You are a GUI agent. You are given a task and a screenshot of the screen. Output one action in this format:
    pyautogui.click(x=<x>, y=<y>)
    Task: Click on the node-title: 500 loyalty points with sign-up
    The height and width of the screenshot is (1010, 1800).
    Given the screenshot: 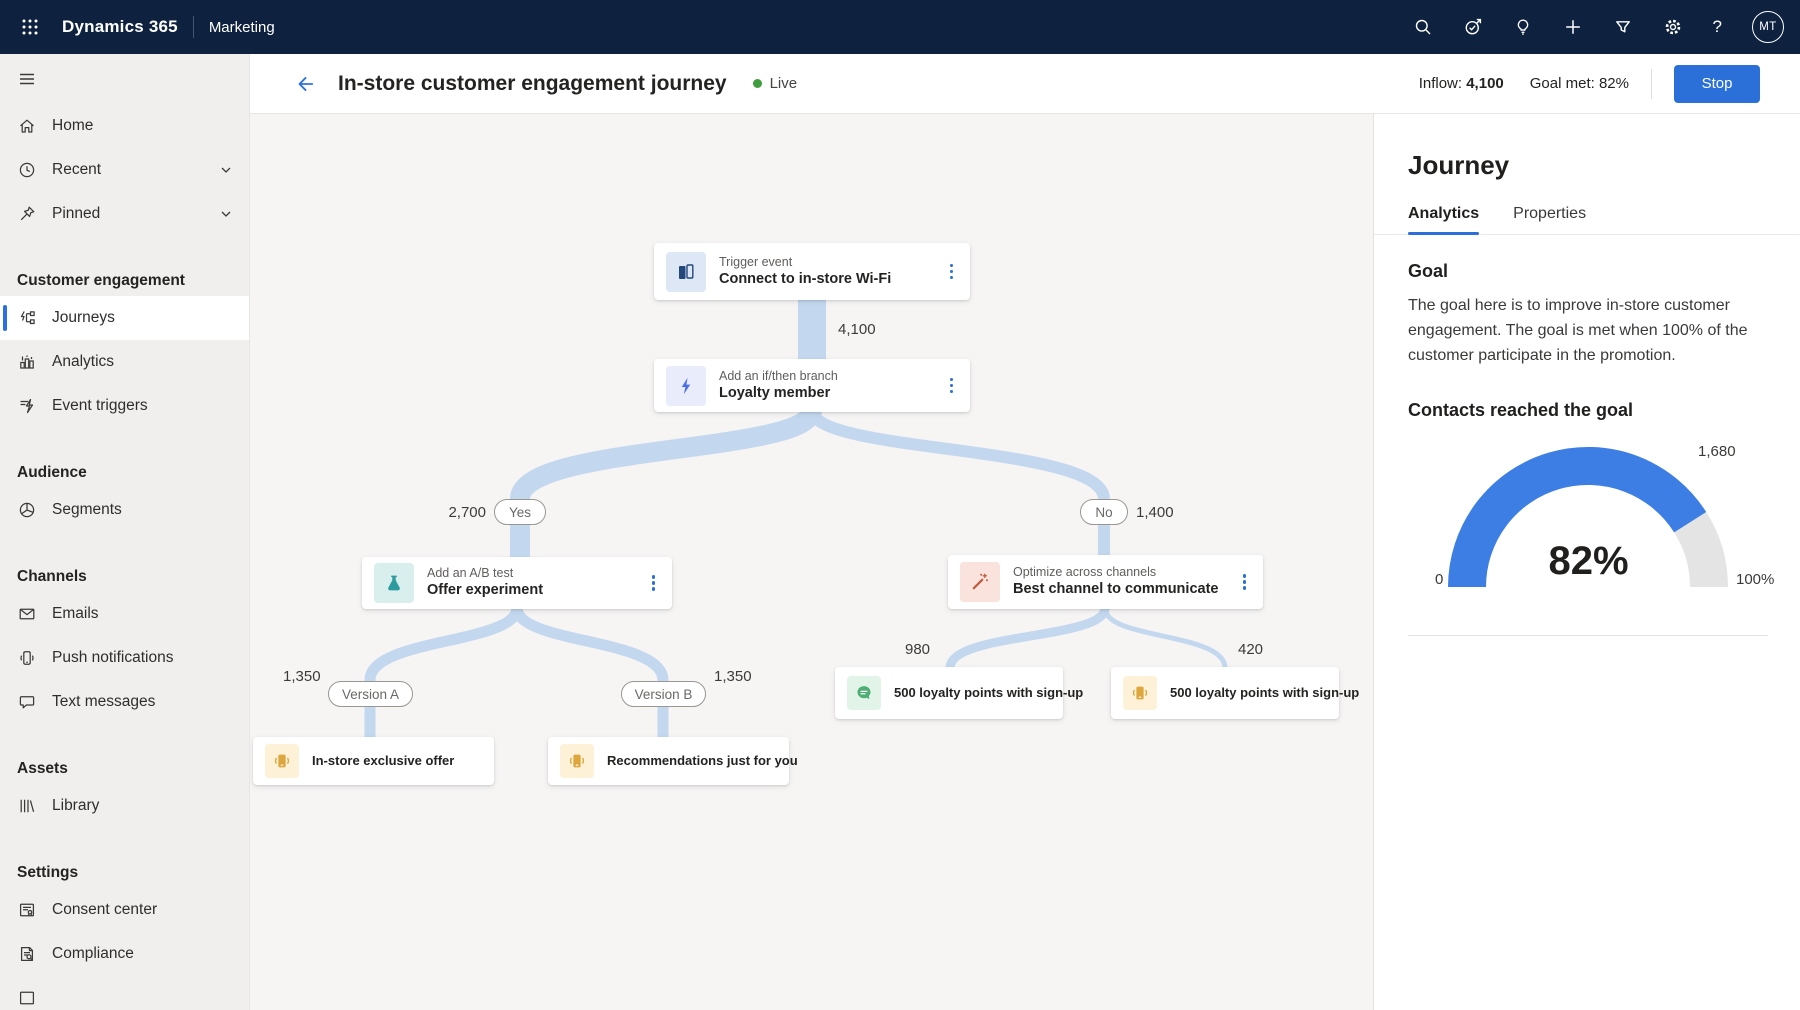 What is the action you would take?
    pyautogui.click(x=1265, y=693)
    